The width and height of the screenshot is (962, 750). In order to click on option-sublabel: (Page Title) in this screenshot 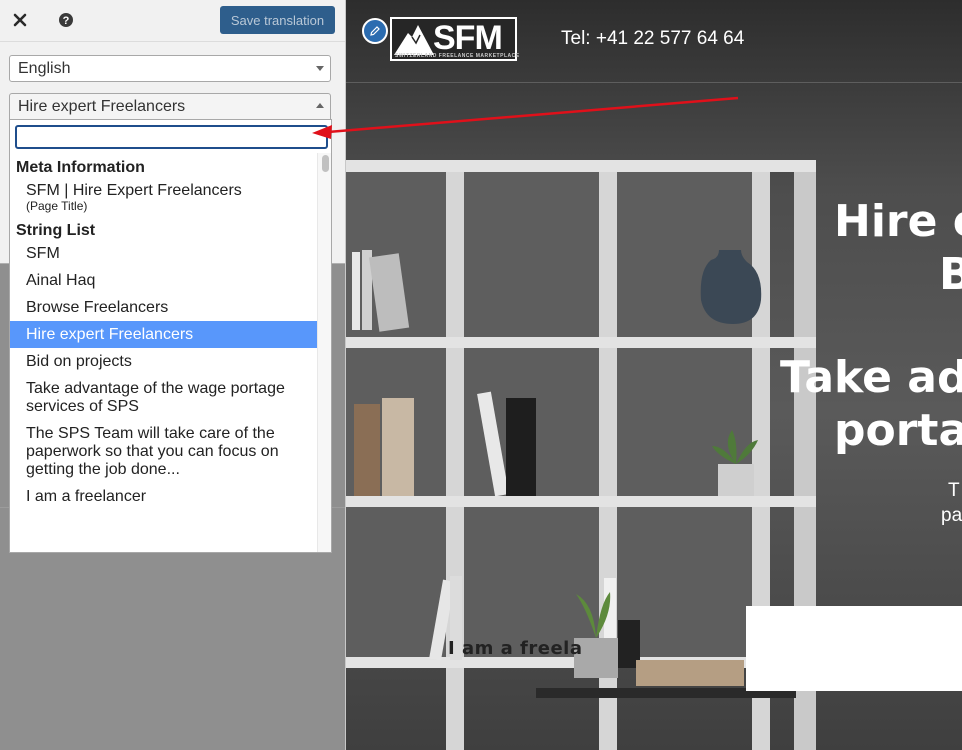, I will do `click(57, 206)`.